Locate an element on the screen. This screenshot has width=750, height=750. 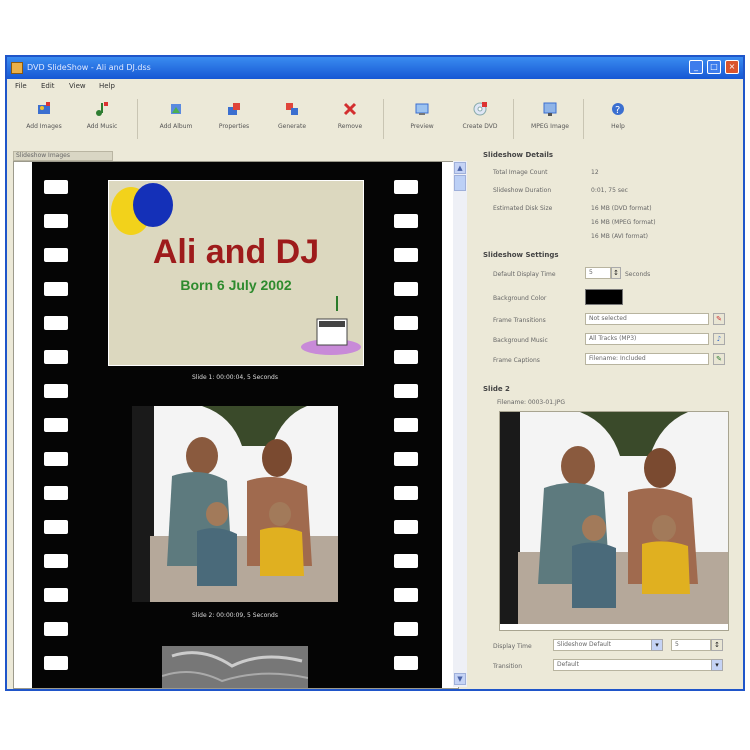
add-images-icon is located at coordinates (44, 109).